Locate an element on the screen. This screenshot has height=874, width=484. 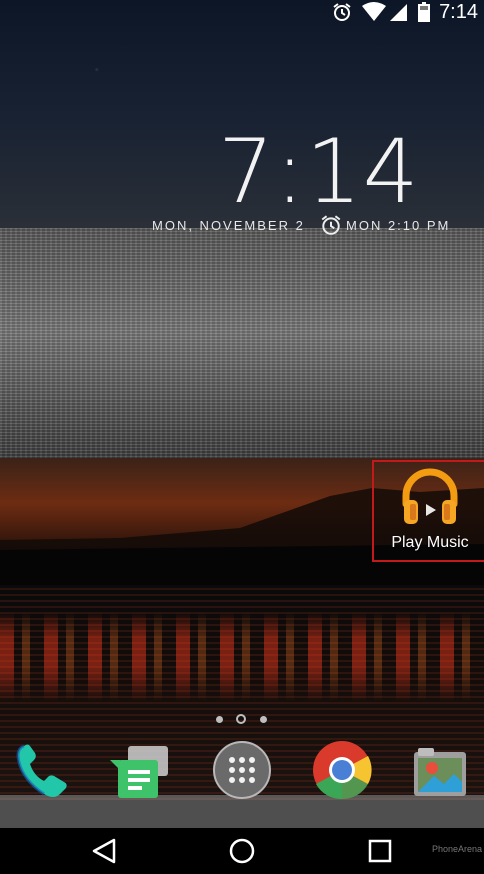
phone-icon is located at coordinates (41, 770).